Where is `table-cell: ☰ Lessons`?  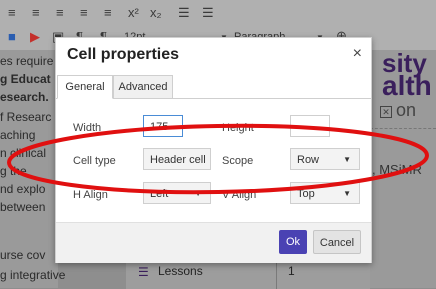 table-cell: ☰ Lessons is located at coordinates (201, 274).